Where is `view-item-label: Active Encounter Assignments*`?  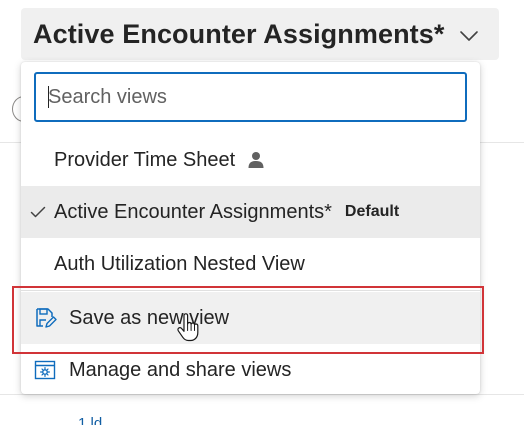
view-item-label: Active Encounter Assignments* is located at coordinates (193, 211).